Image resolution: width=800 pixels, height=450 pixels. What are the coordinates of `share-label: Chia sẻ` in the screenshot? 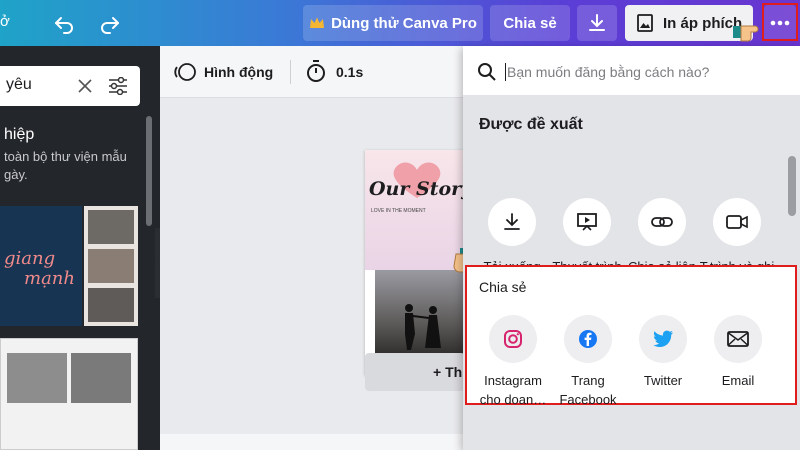 It's located at (530, 23).